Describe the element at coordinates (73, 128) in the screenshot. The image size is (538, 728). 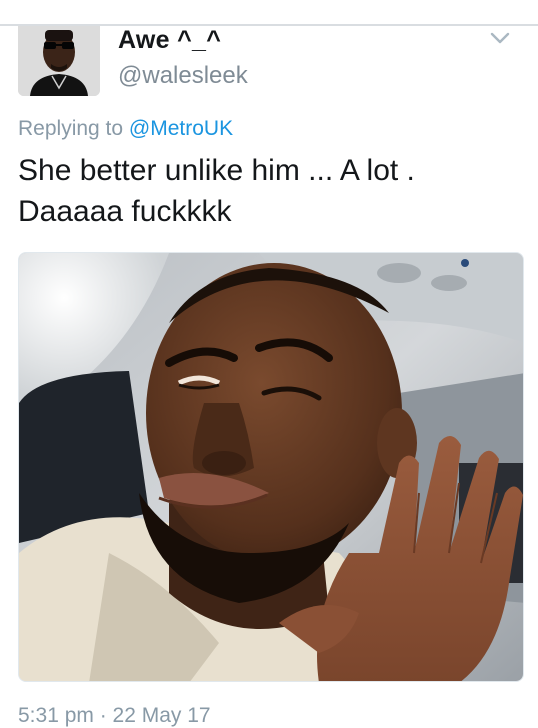
I see `replying-label: Replying to` at that location.